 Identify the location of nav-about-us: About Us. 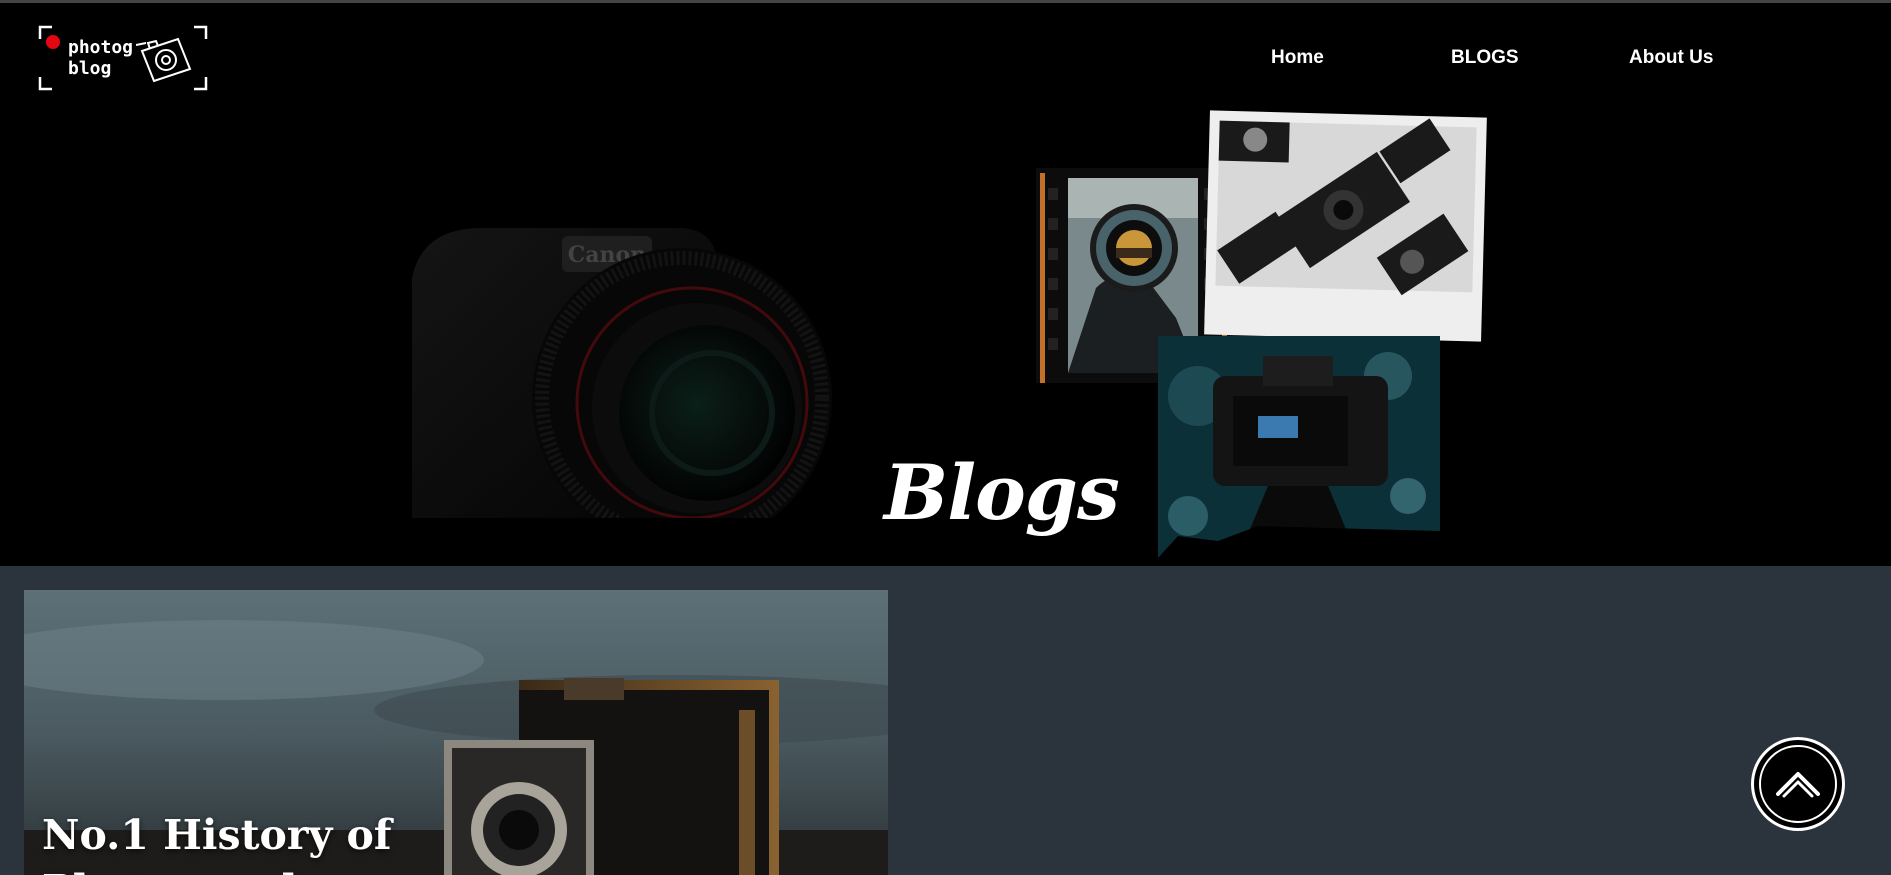
(1671, 58).